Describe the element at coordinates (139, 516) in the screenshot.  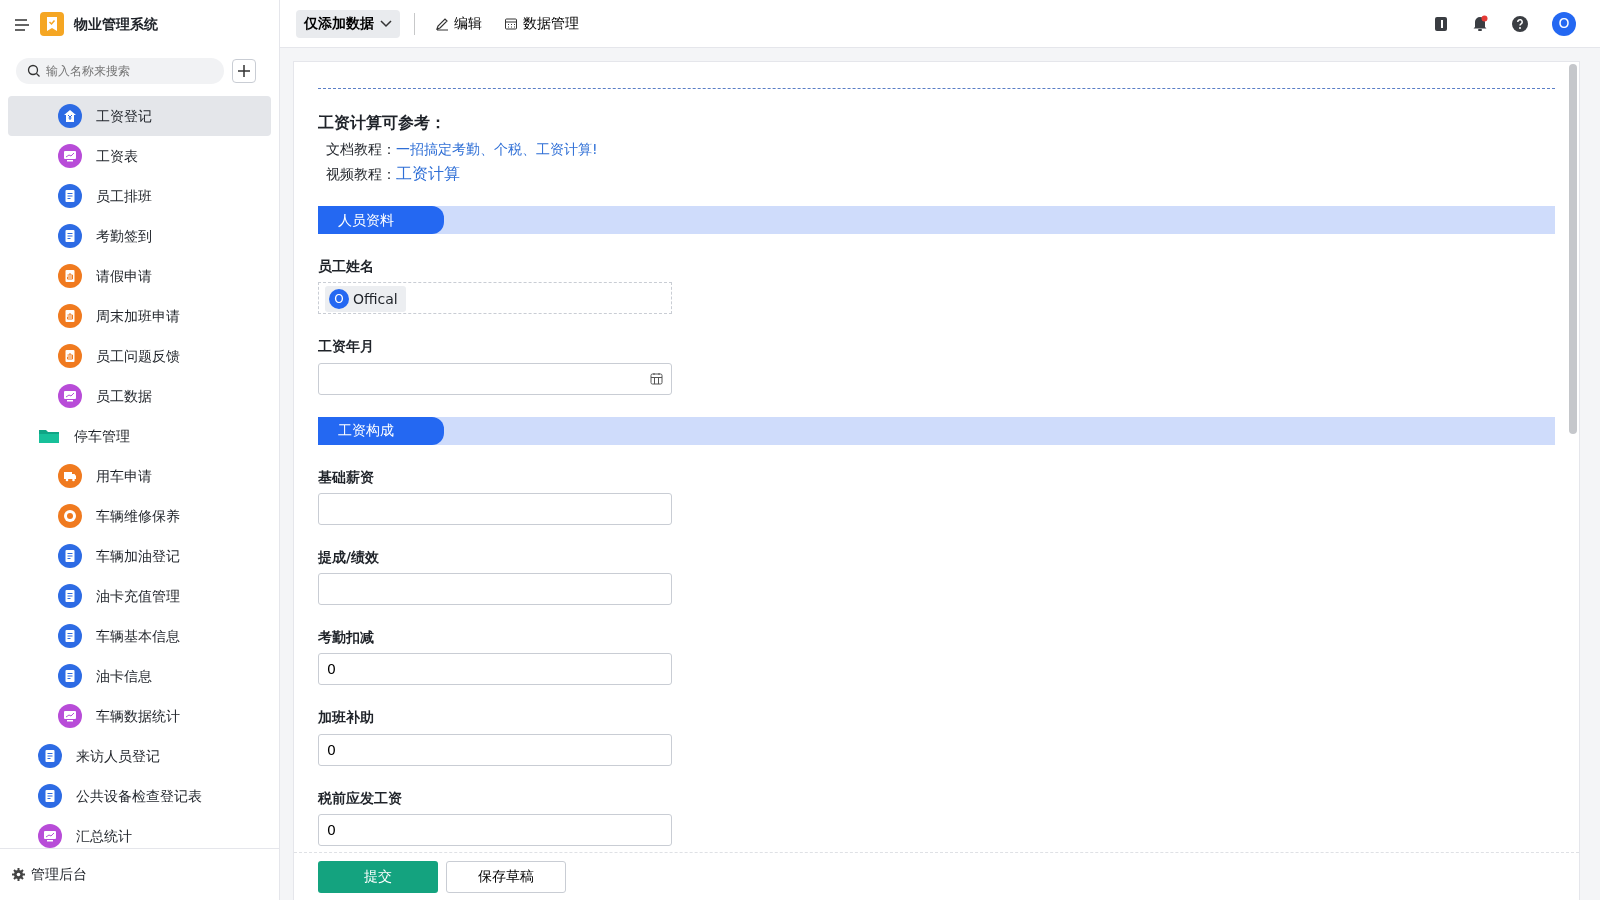
I see `sidebar-item: 车辆维修保养` at that location.